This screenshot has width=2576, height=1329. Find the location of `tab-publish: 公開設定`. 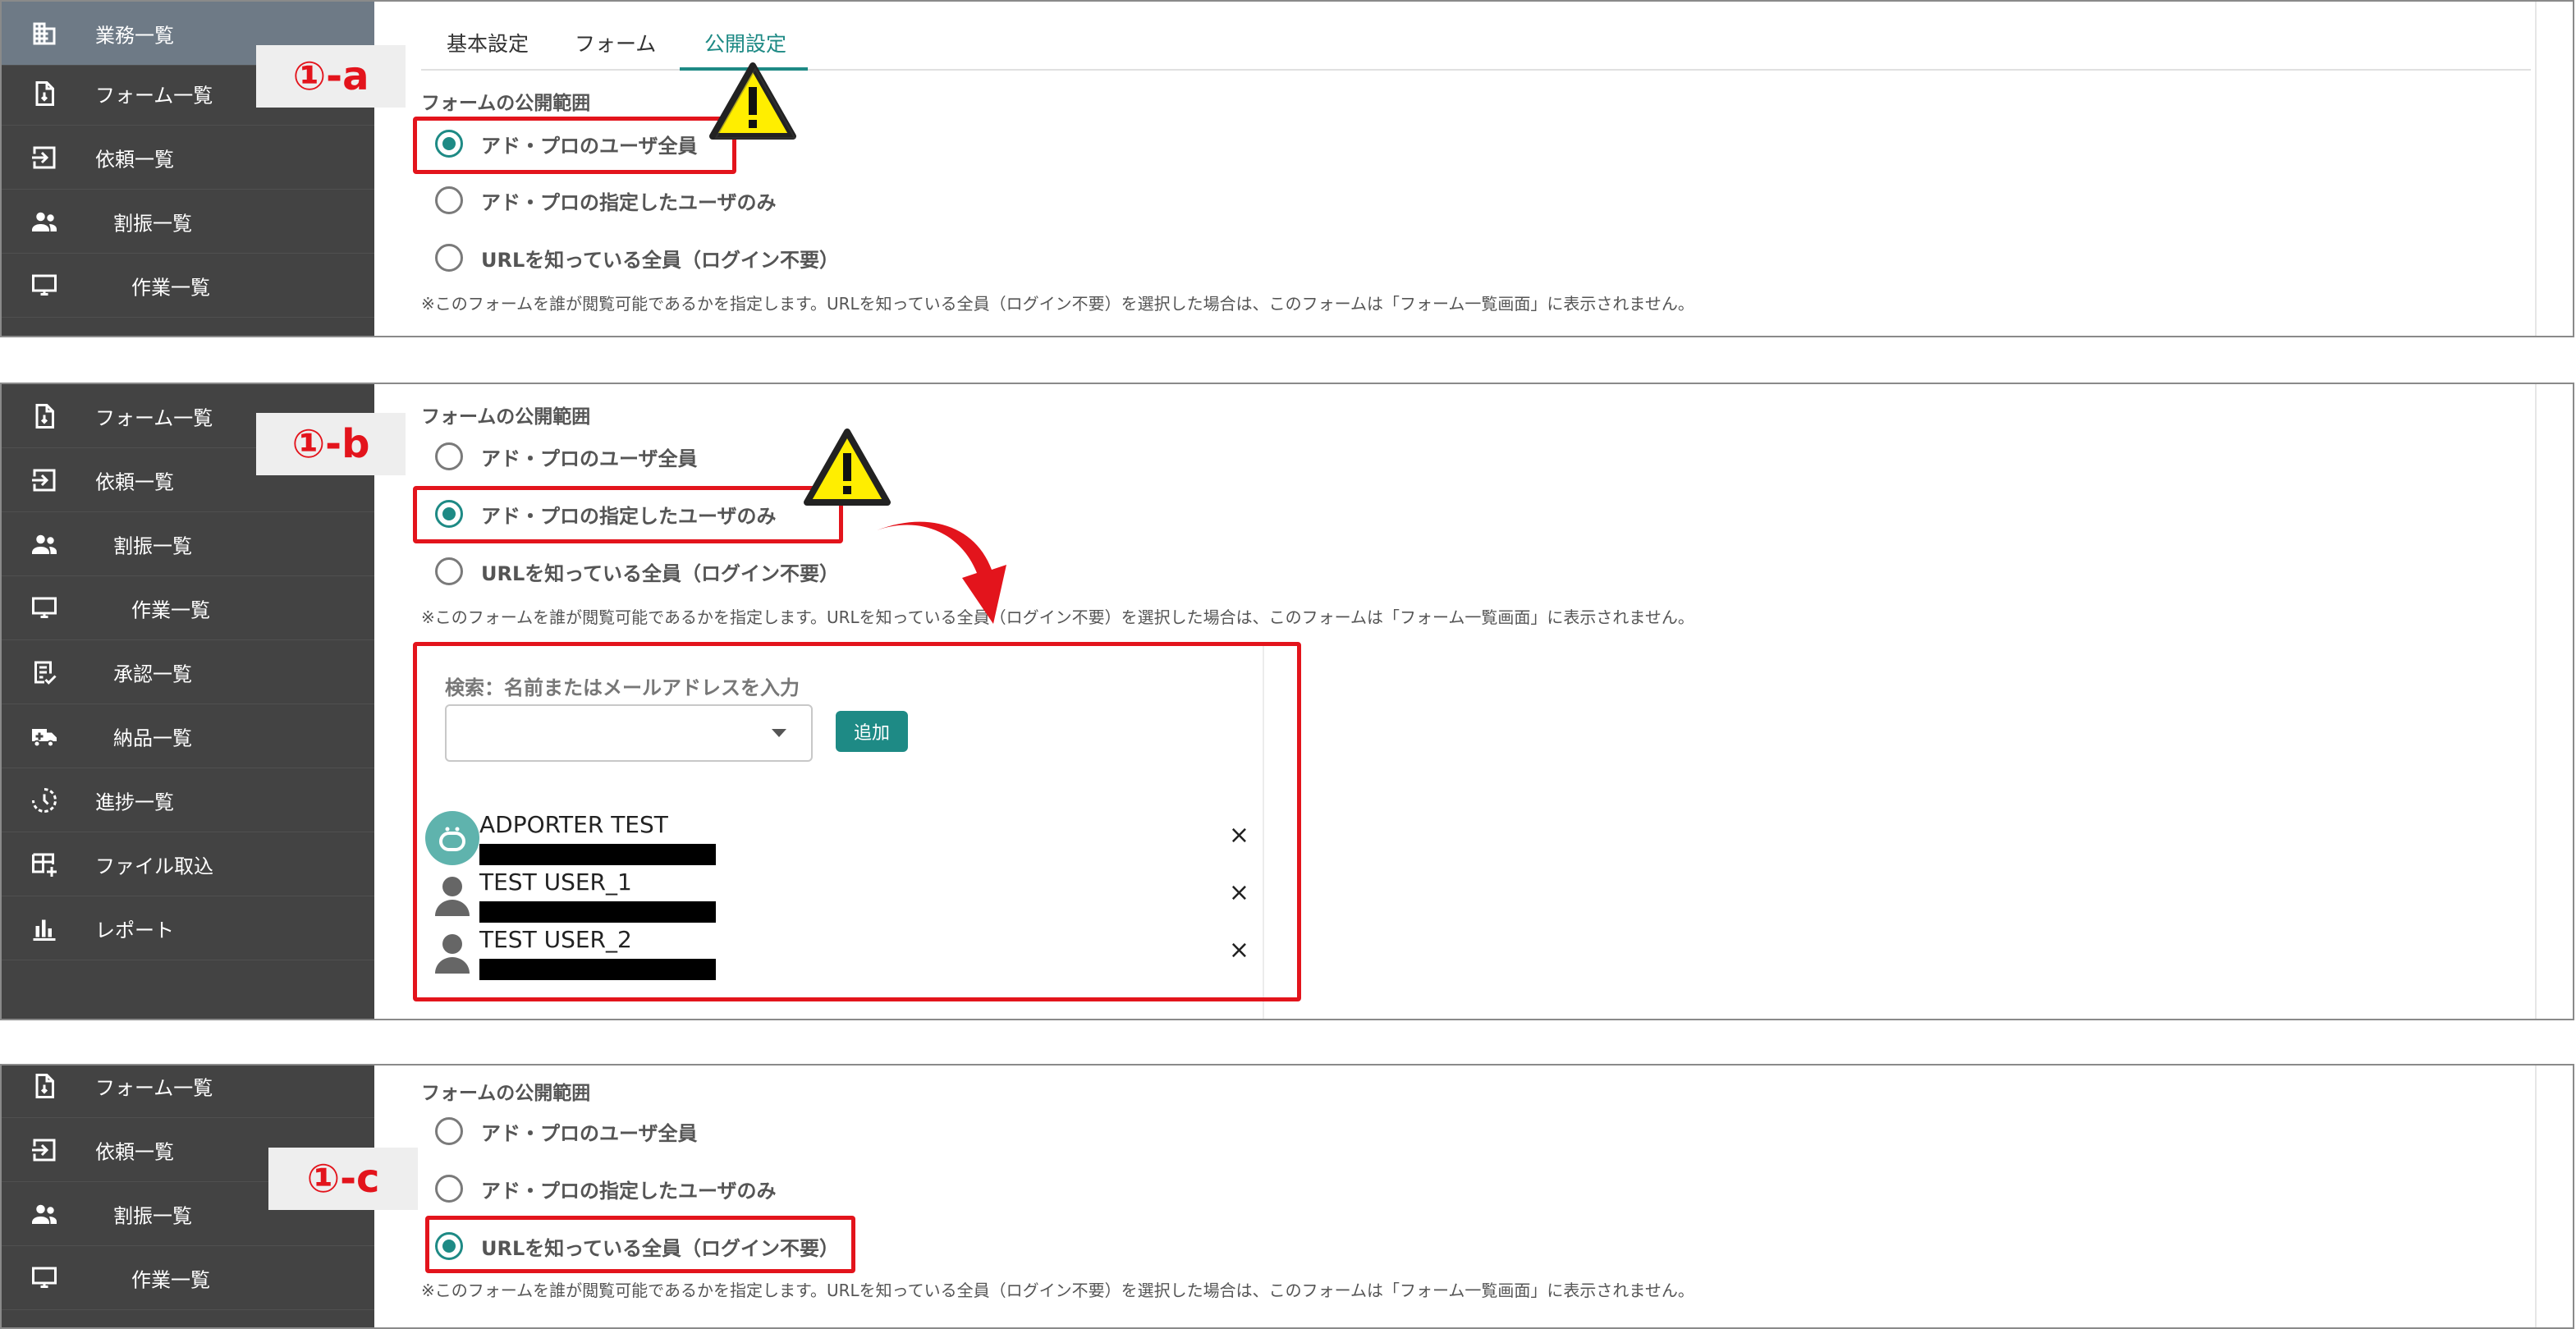

tab-publish: 公開設定 is located at coordinates (745, 42).